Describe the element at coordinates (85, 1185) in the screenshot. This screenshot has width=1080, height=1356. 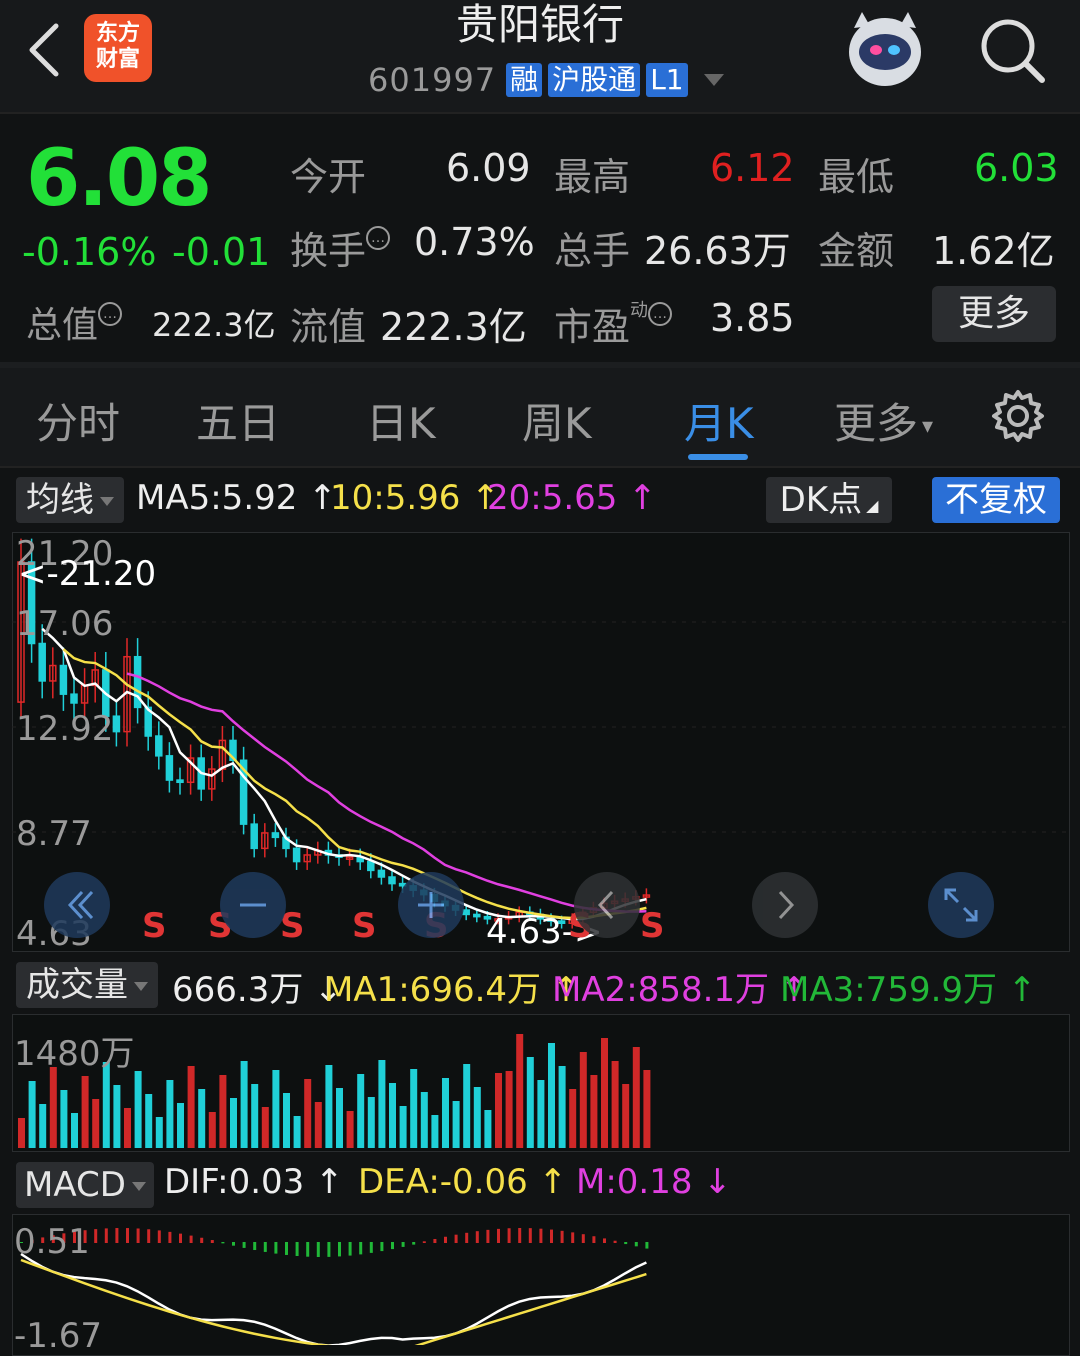
I see `macd-selector: MACD` at that location.